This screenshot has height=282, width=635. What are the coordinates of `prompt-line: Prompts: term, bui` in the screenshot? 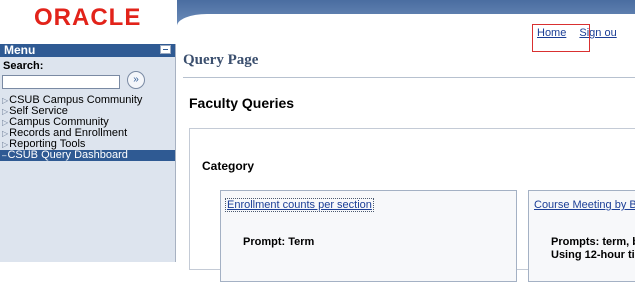 It's located at (593, 242).